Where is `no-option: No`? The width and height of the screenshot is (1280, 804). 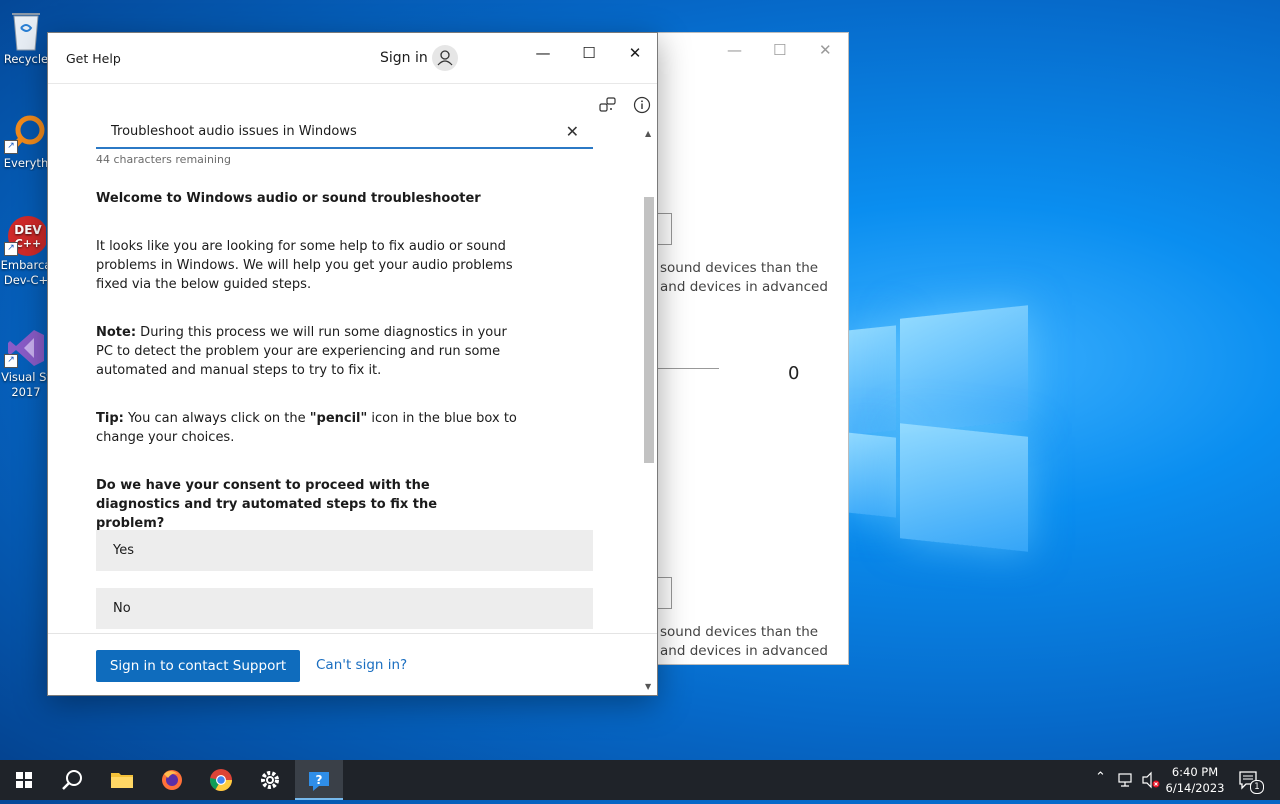
no-option: No is located at coordinates (344, 608).